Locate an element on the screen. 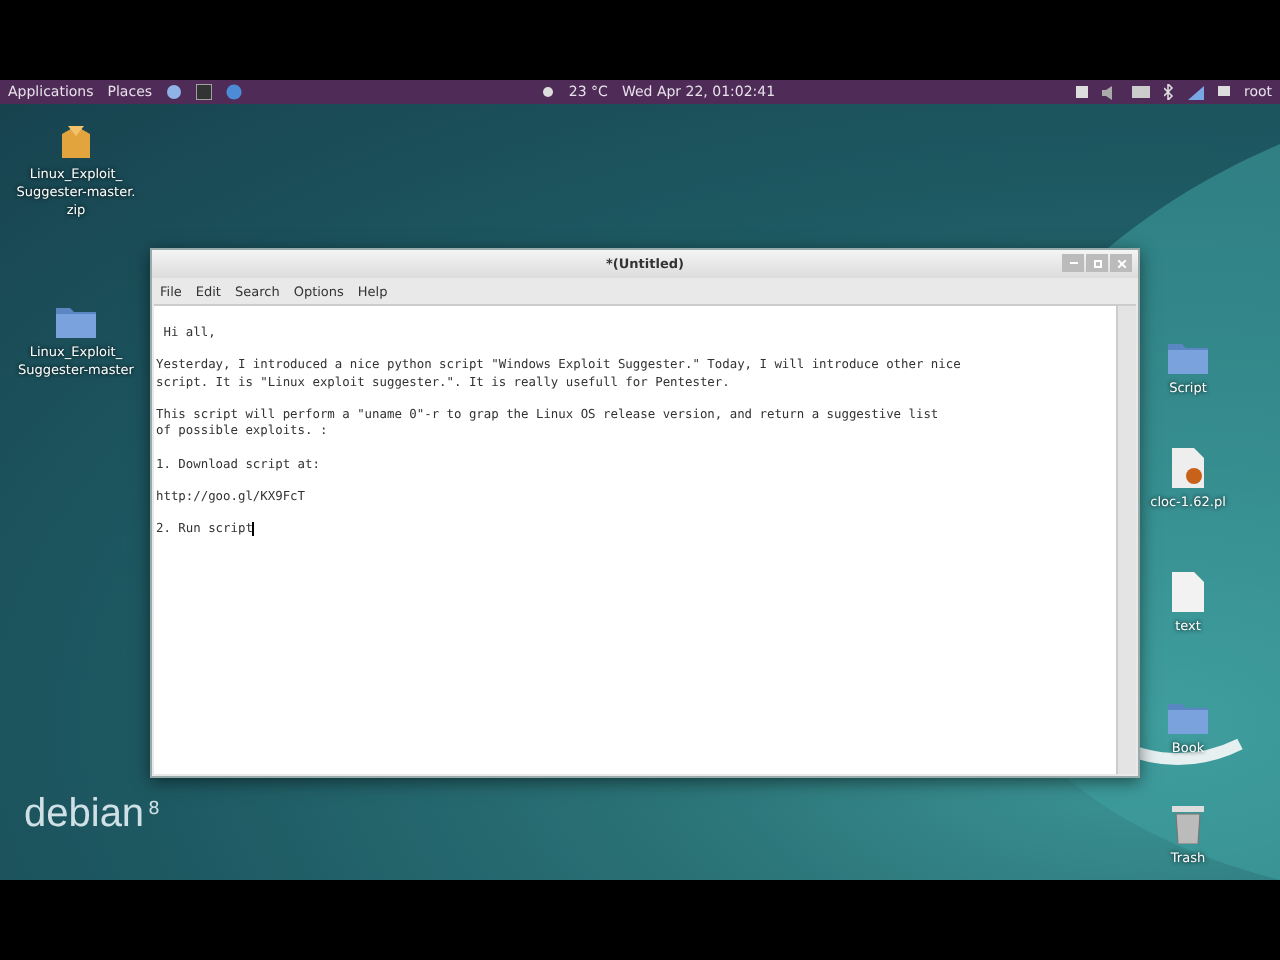 This screenshot has height=960, width=1280. trash-icon is located at coordinates (1188, 824).